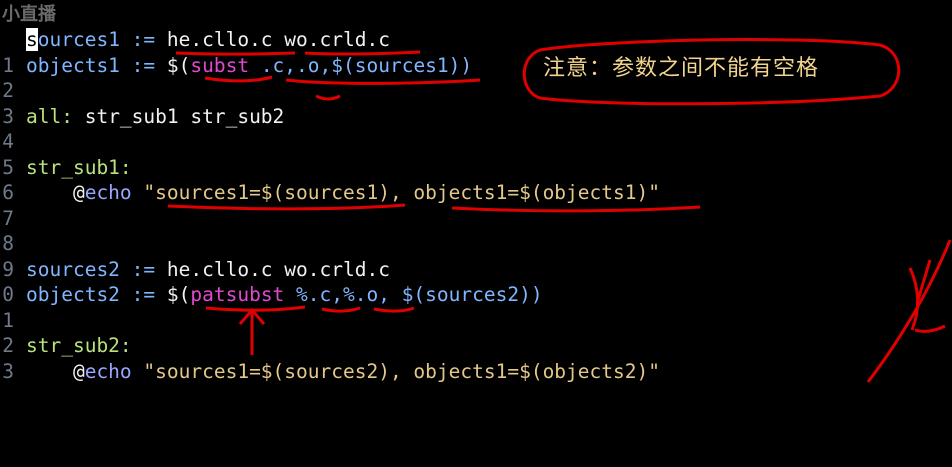  I want to click on line-code: all: str_sub1 str_sub2, so click(155, 116).